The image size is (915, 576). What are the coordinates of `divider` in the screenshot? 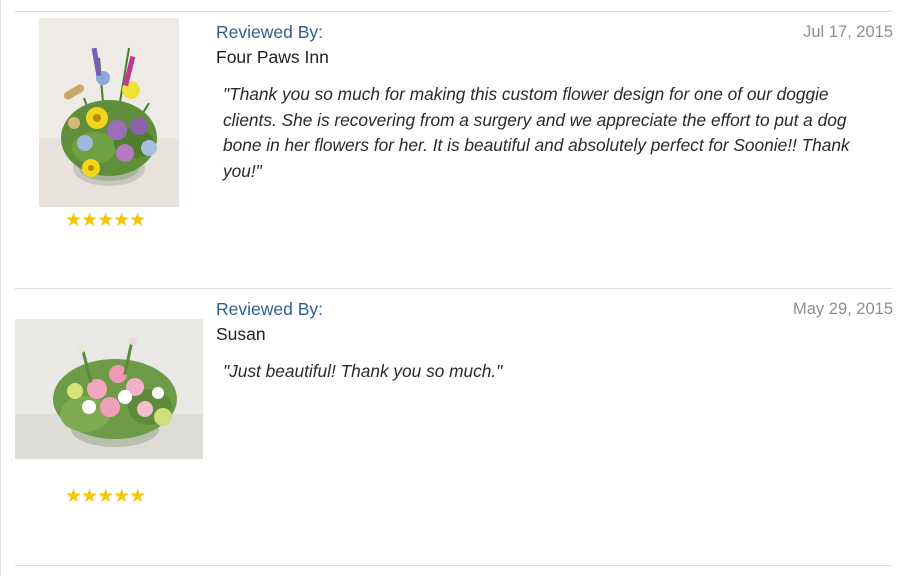 It's located at (453, 565).